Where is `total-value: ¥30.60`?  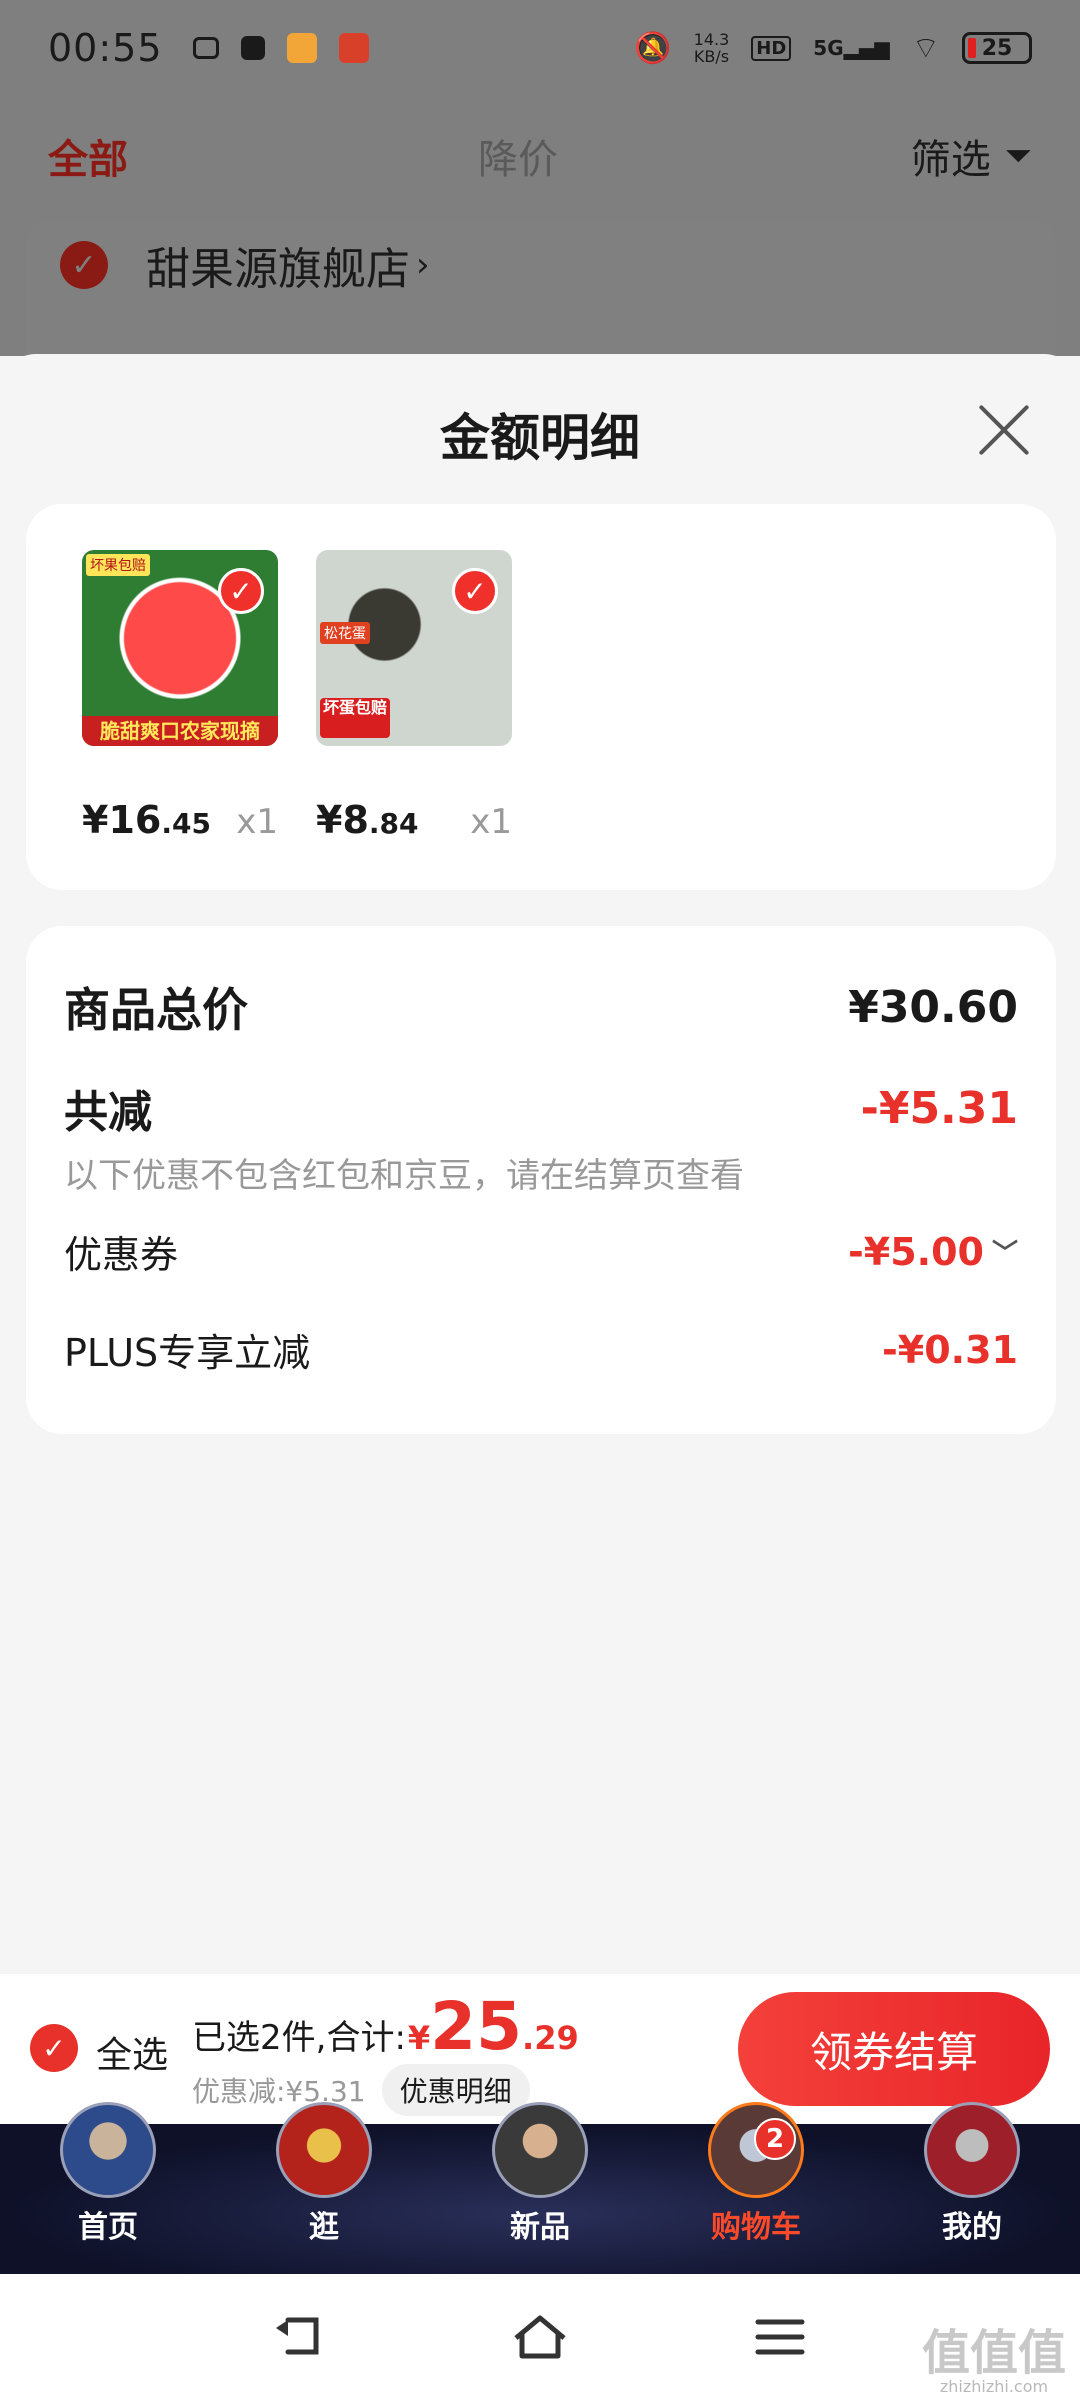
total-value: ¥30.60 is located at coordinates (933, 1007).